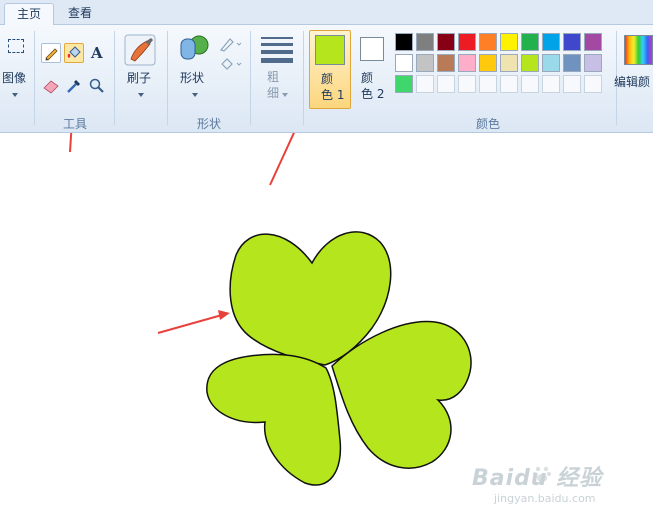 The image size is (653, 525). I want to click on tab-view: 查看, so click(80, 13).